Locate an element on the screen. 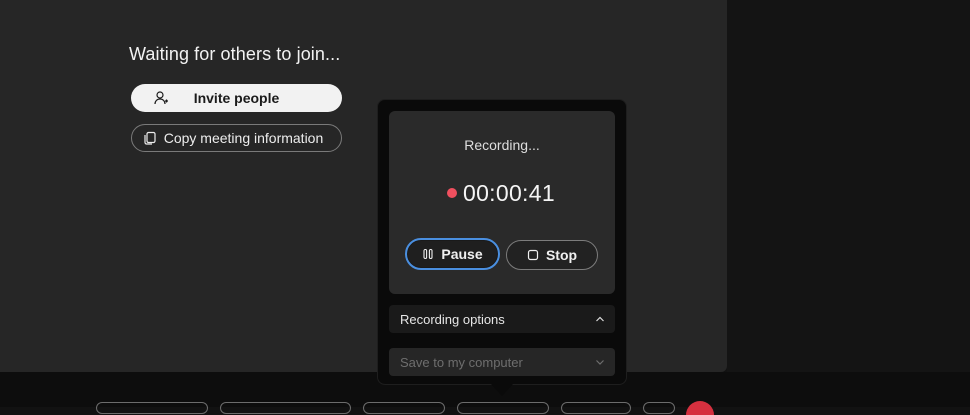  copy-meeting-info-button: Copy meeting information is located at coordinates (236, 138).